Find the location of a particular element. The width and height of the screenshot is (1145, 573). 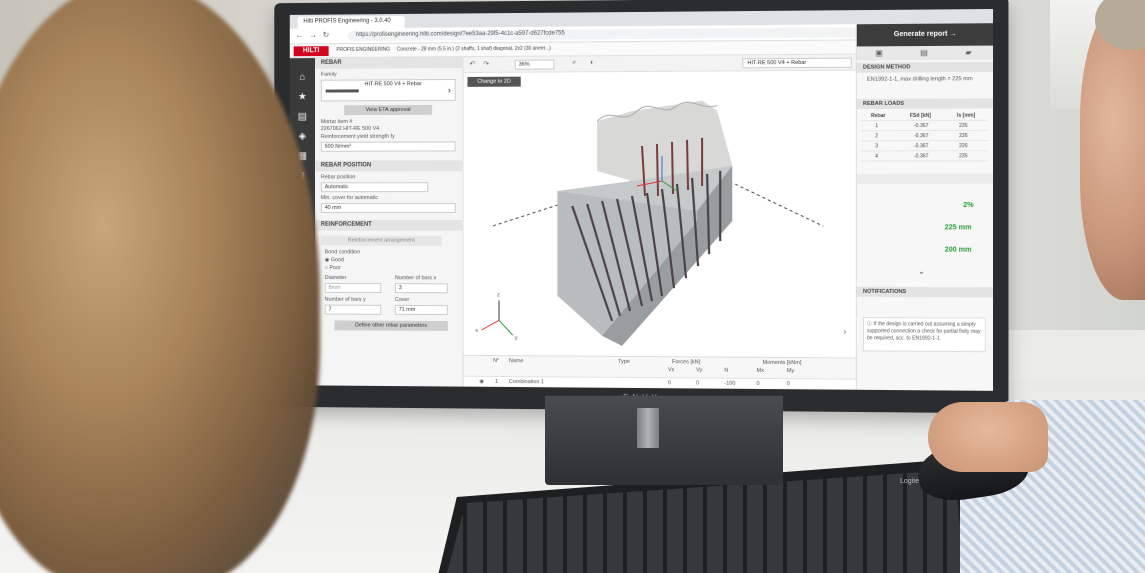

col-vy: Vy is located at coordinates (699, 370).